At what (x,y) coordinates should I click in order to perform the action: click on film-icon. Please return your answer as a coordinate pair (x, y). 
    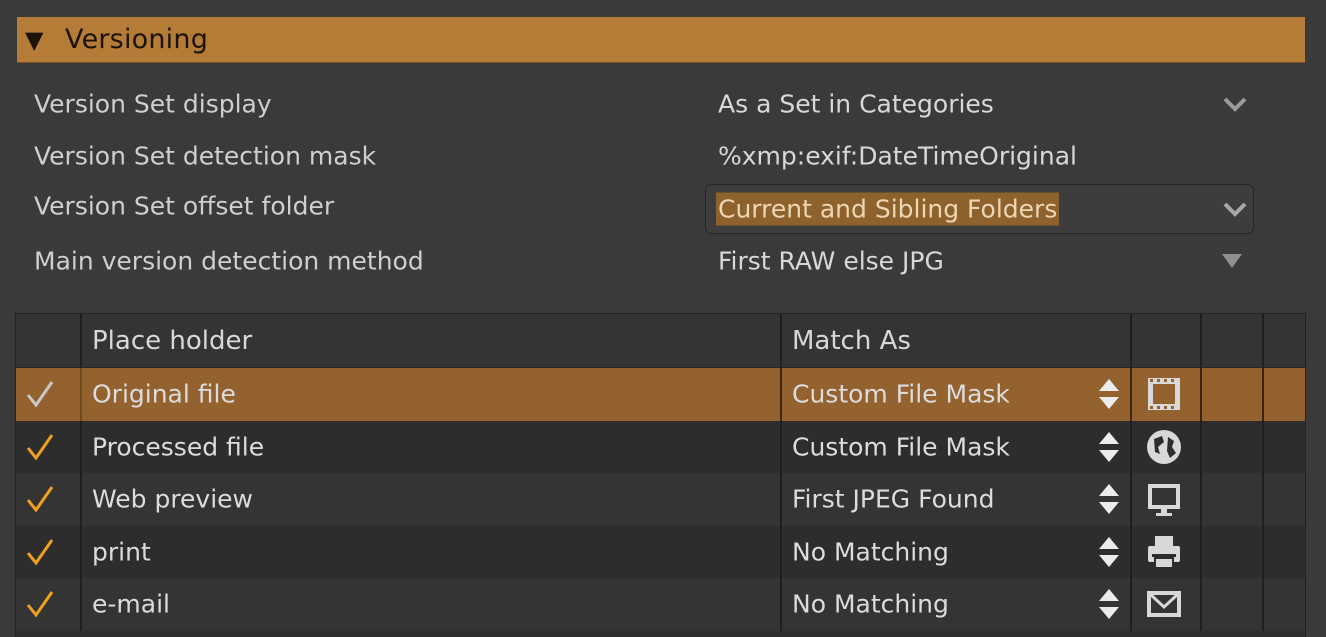
    Looking at the image, I should click on (1164, 394).